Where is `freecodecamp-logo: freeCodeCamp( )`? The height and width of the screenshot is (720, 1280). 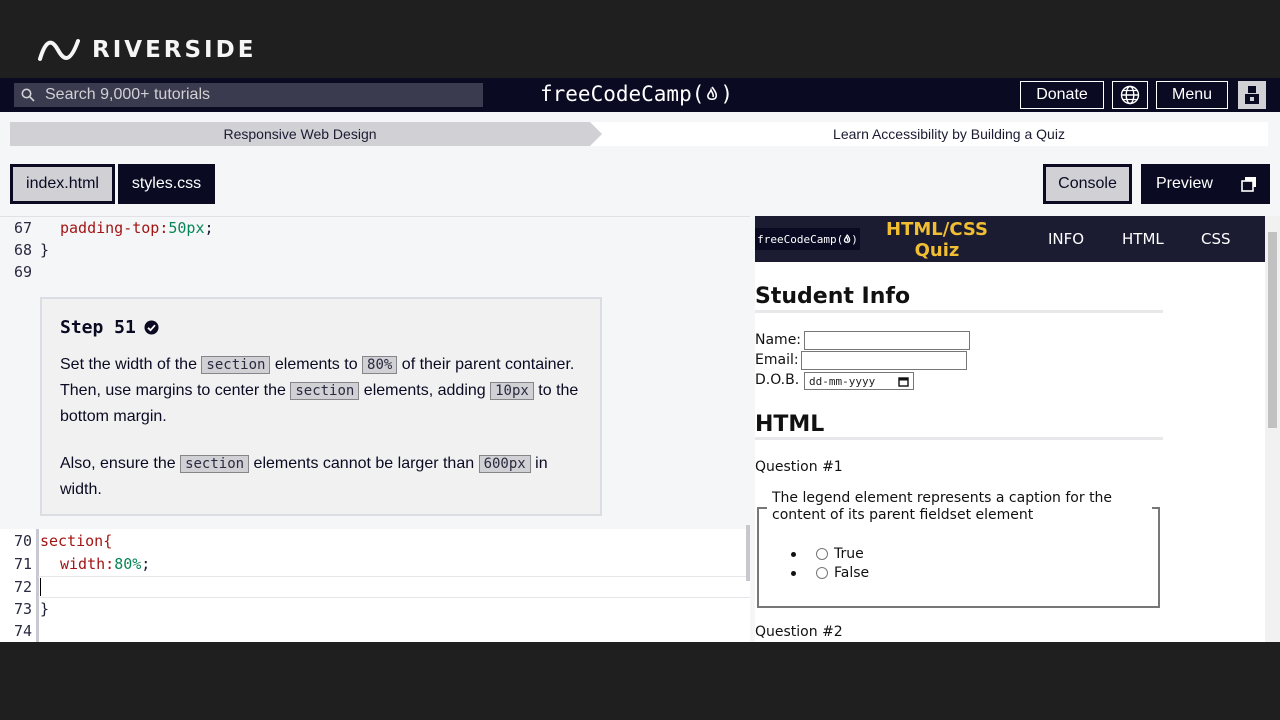
freecodecamp-logo: freeCodeCamp( ) is located at coordinates (636, 94).